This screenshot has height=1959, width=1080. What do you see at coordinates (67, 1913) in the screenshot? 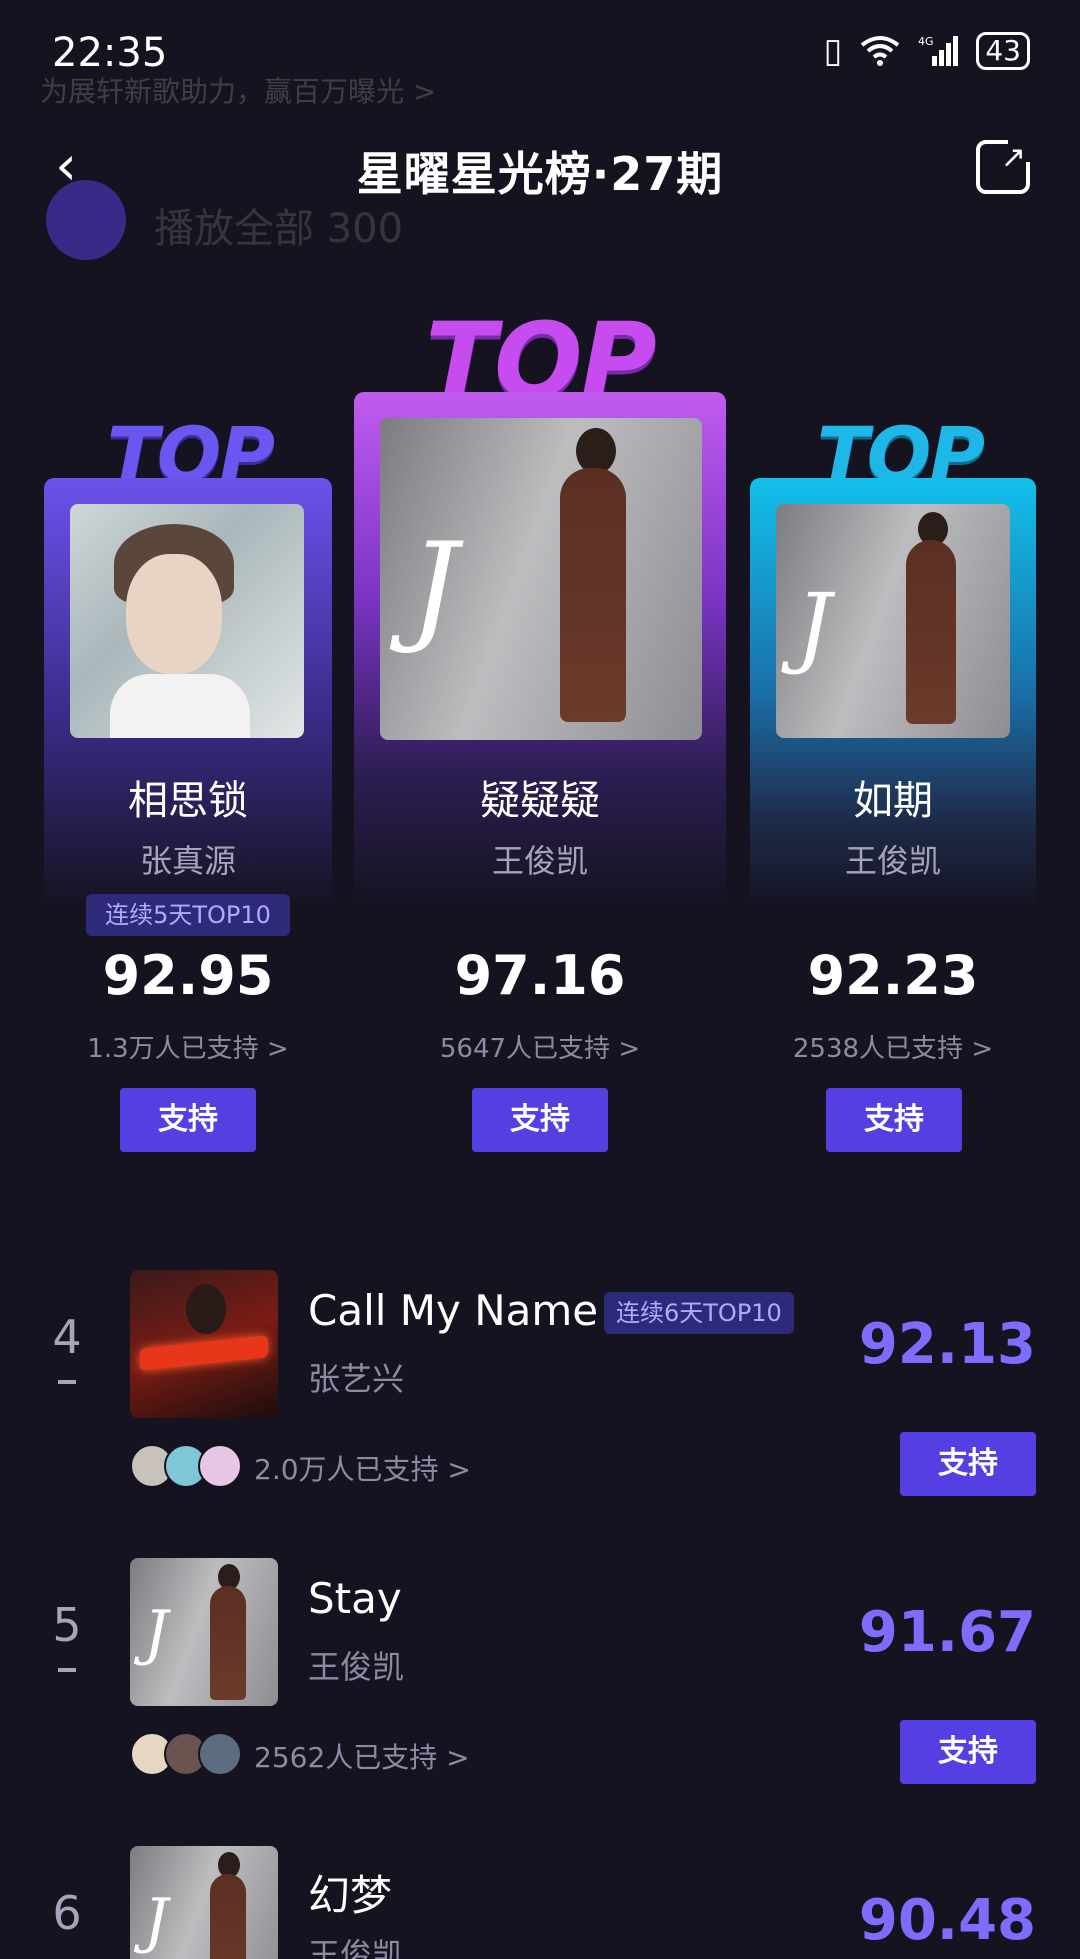
I see `rank-number: 6` at bounding box center [67, 1913].